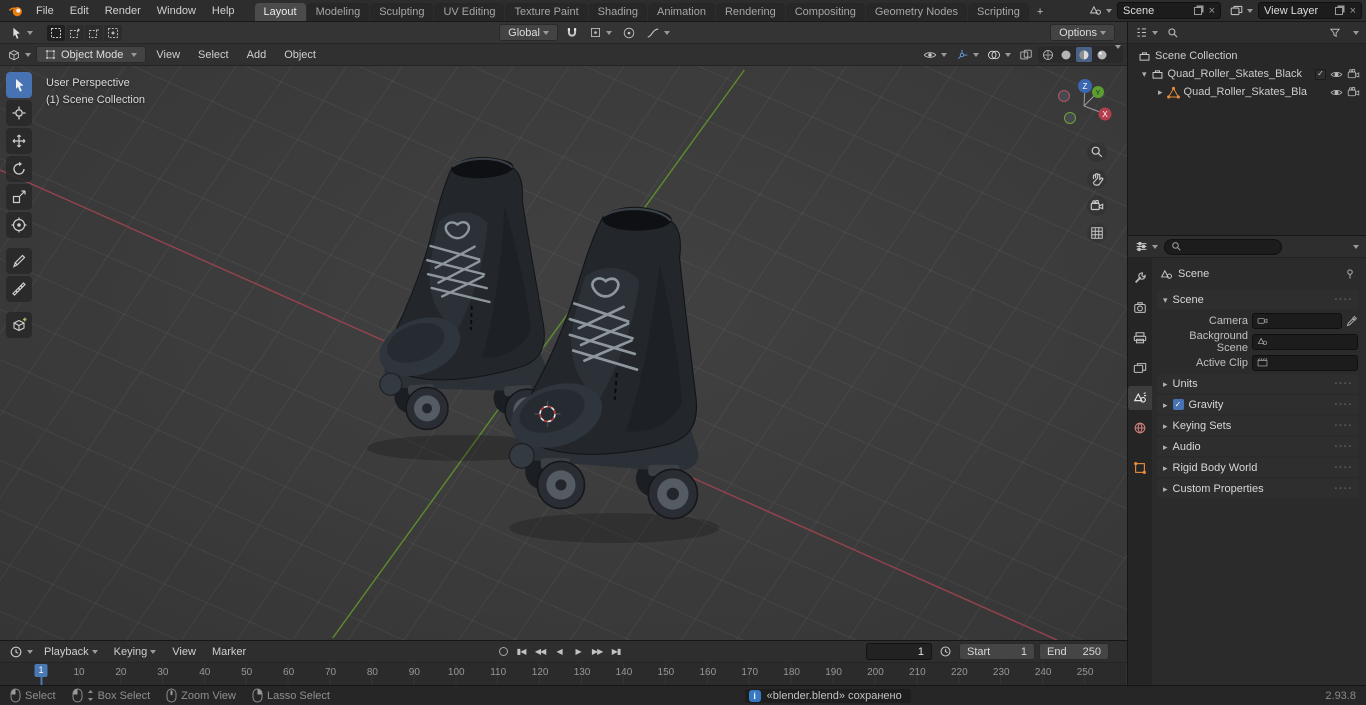  Describe the element at coordinates (1082, 32) in the screenshot. I see `options-dropdown: Options` at that location.